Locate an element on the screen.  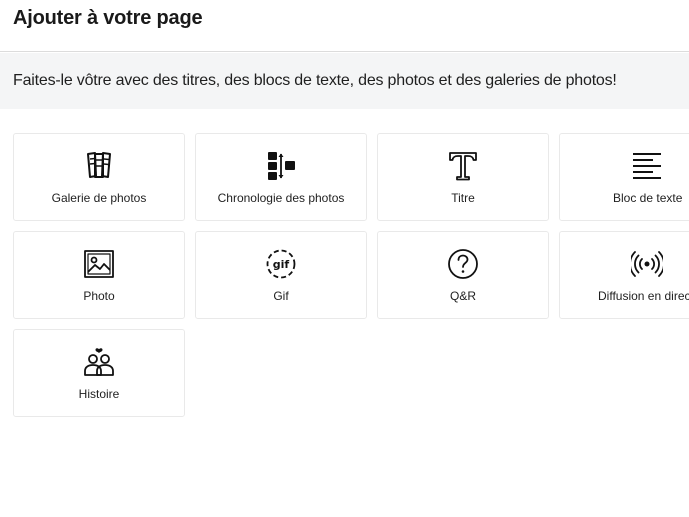
timeline-icon is located at coordinates (281, 166).